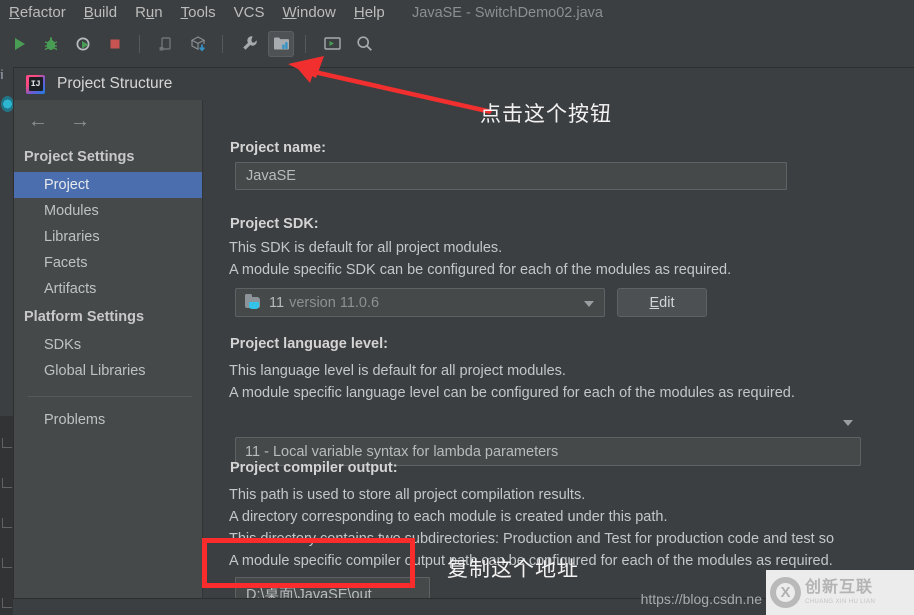 This screenshot has height=615, width=914. I want to click on menu-item-vcs: VCS, so click(249, 13).